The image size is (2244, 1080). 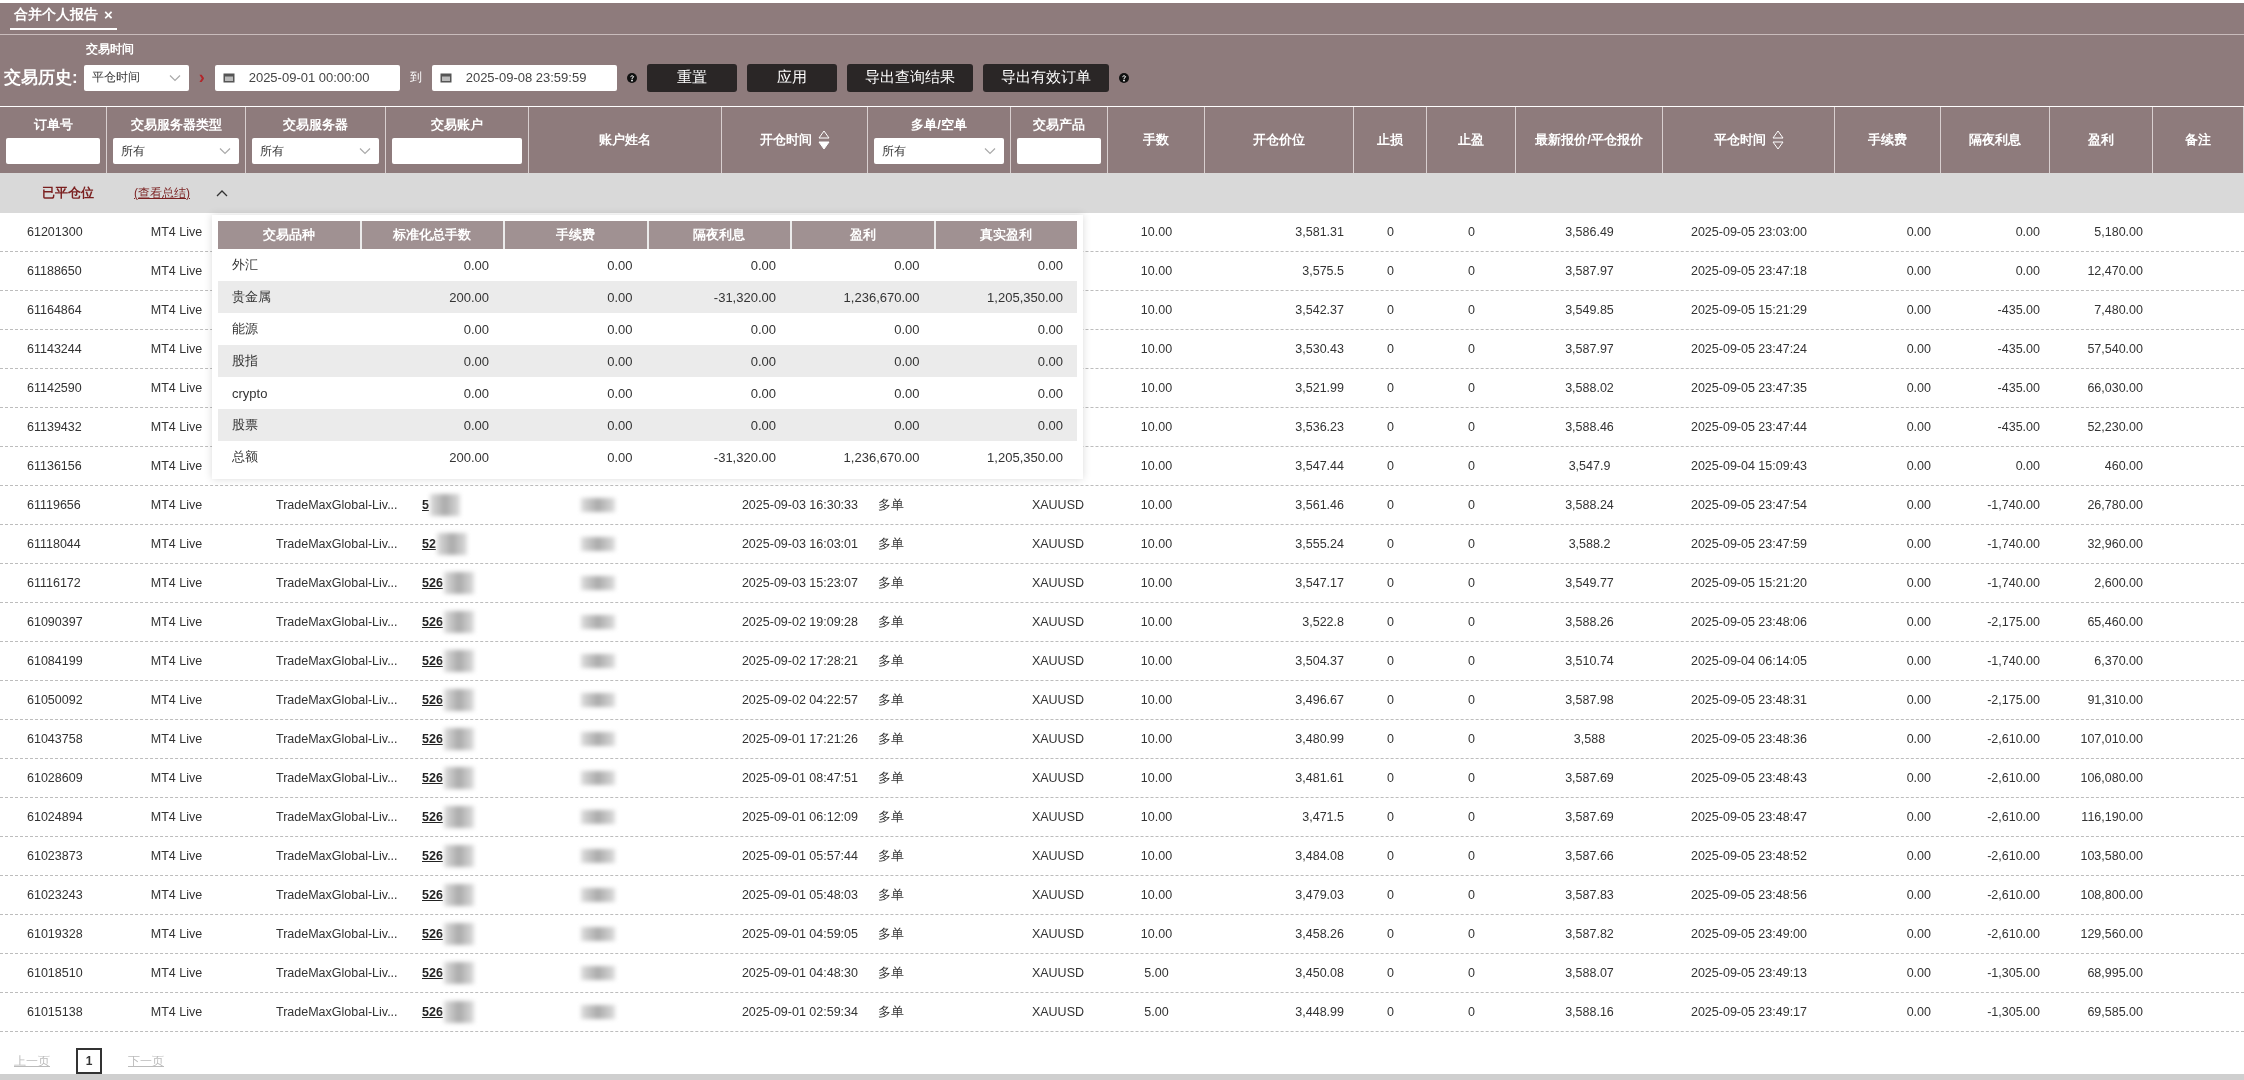 I want to click on action-button: 应用, so click(x=791, y=77).